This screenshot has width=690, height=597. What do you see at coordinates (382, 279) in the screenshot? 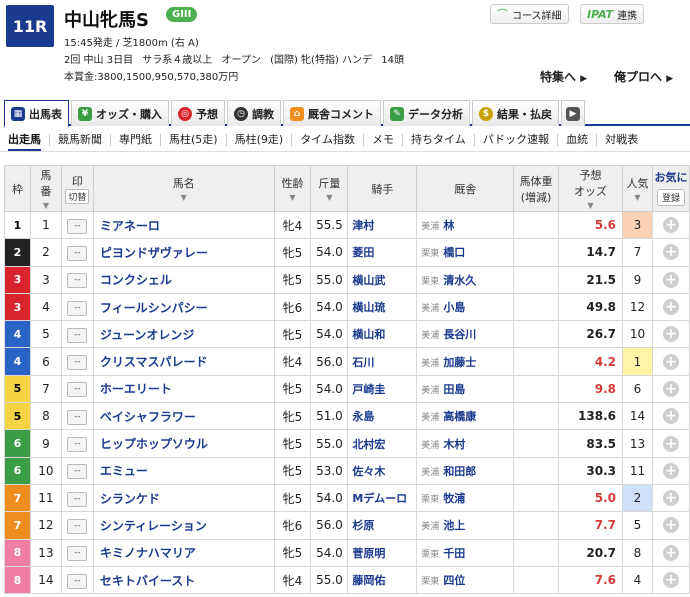
I see `jockey-link: 横山武` at bounding box center [382, 279].